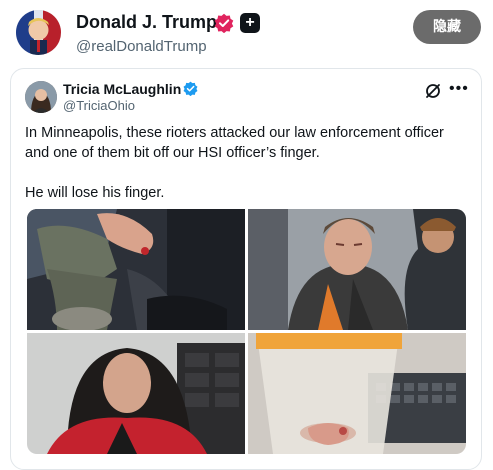 Image resolution: width=493 pixels, height=470 pixels. I want to click on author-avatar, so click(38, 32).